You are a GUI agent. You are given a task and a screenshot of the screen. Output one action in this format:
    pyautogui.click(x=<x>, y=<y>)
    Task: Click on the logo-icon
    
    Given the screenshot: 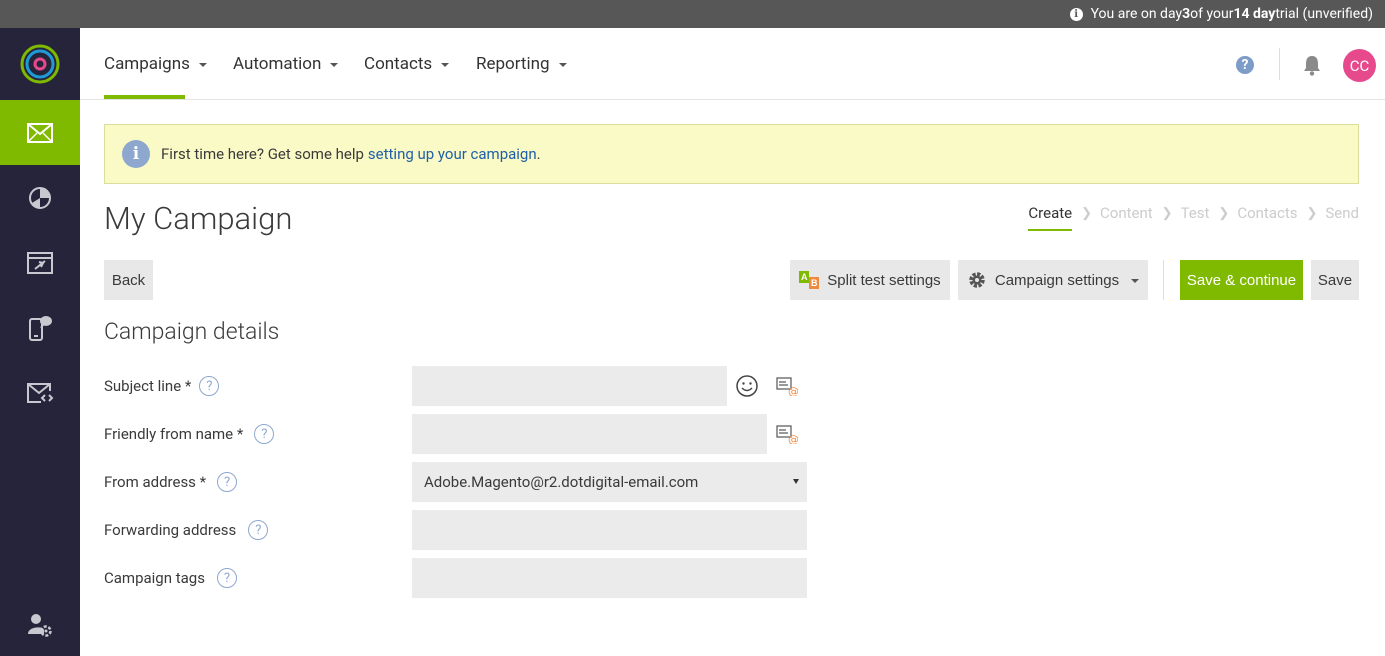 What is the action you would take?
    pyautogui.click(x=40, y=64)
    